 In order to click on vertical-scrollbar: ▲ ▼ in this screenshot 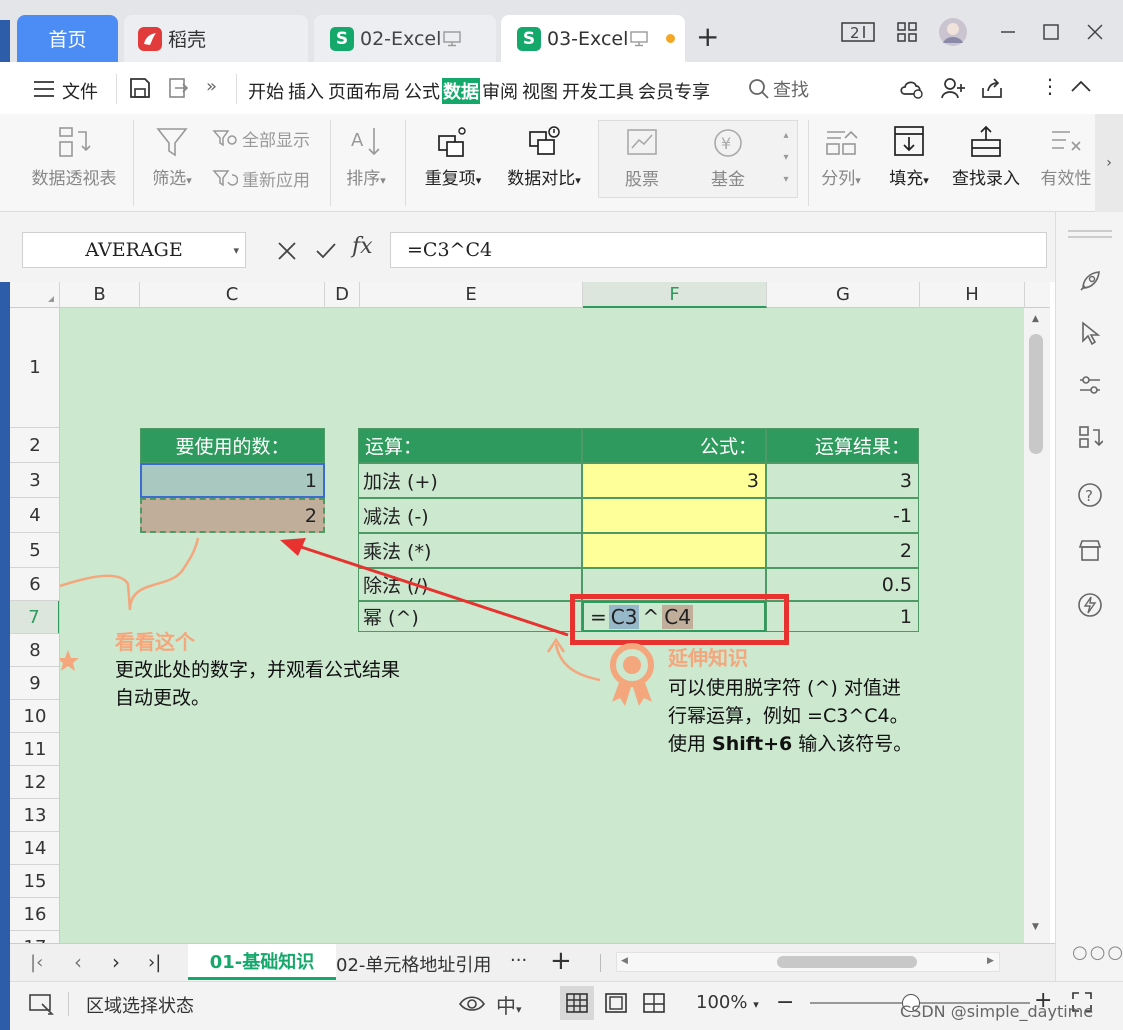, I will do `click(1037, 625)`.